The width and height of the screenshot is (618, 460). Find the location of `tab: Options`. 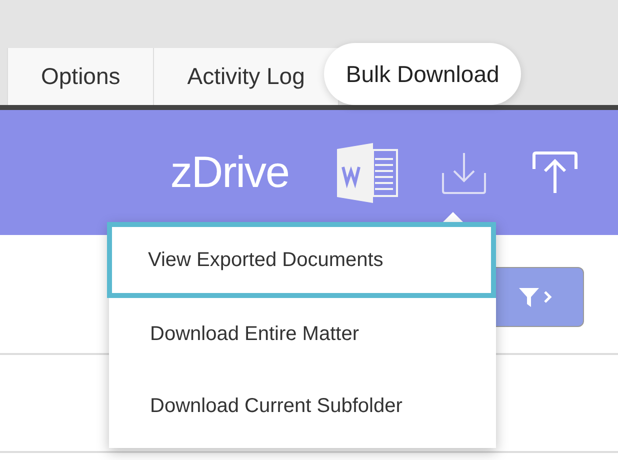

tab: Options is located at coordinates (80, 76).